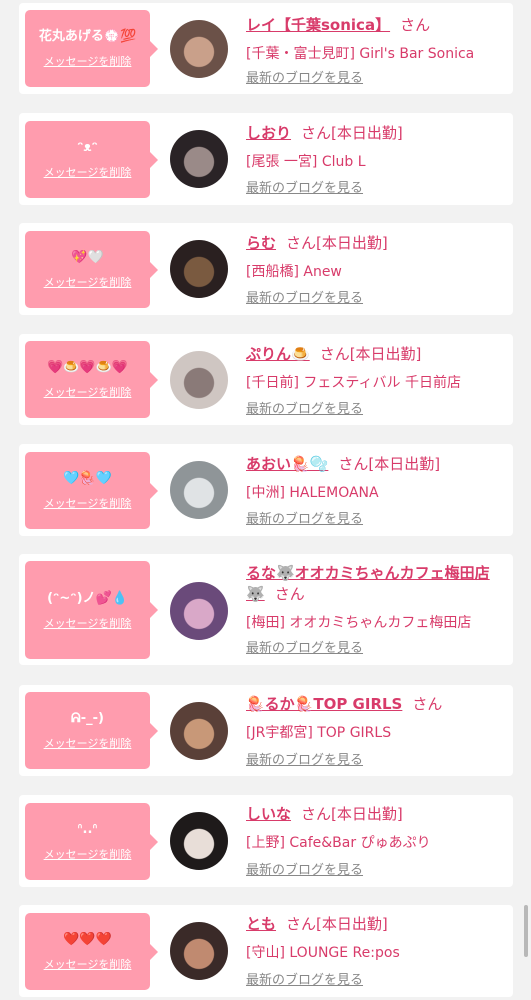 The image size is (531, 1000). I want to click on sender-name-link: るな🐺オオカミちゃんカフェ梅田店, so click(368, 573).